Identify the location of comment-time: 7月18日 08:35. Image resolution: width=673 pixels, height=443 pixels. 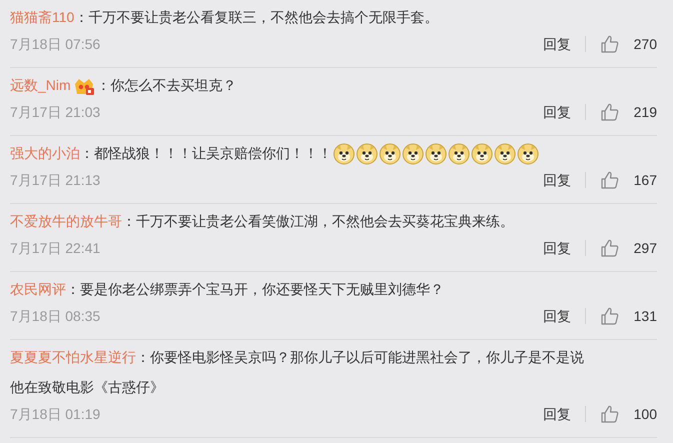
(55, 316).